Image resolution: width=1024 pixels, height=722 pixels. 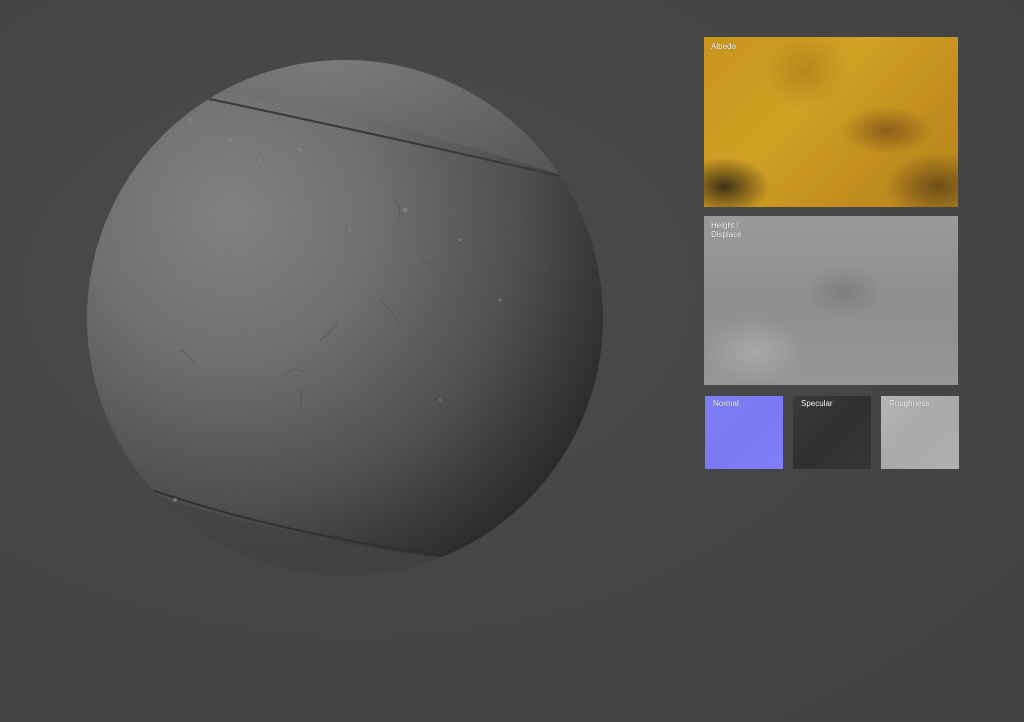 I want to click on specular-label: Specular, so click(x=817, y=403).